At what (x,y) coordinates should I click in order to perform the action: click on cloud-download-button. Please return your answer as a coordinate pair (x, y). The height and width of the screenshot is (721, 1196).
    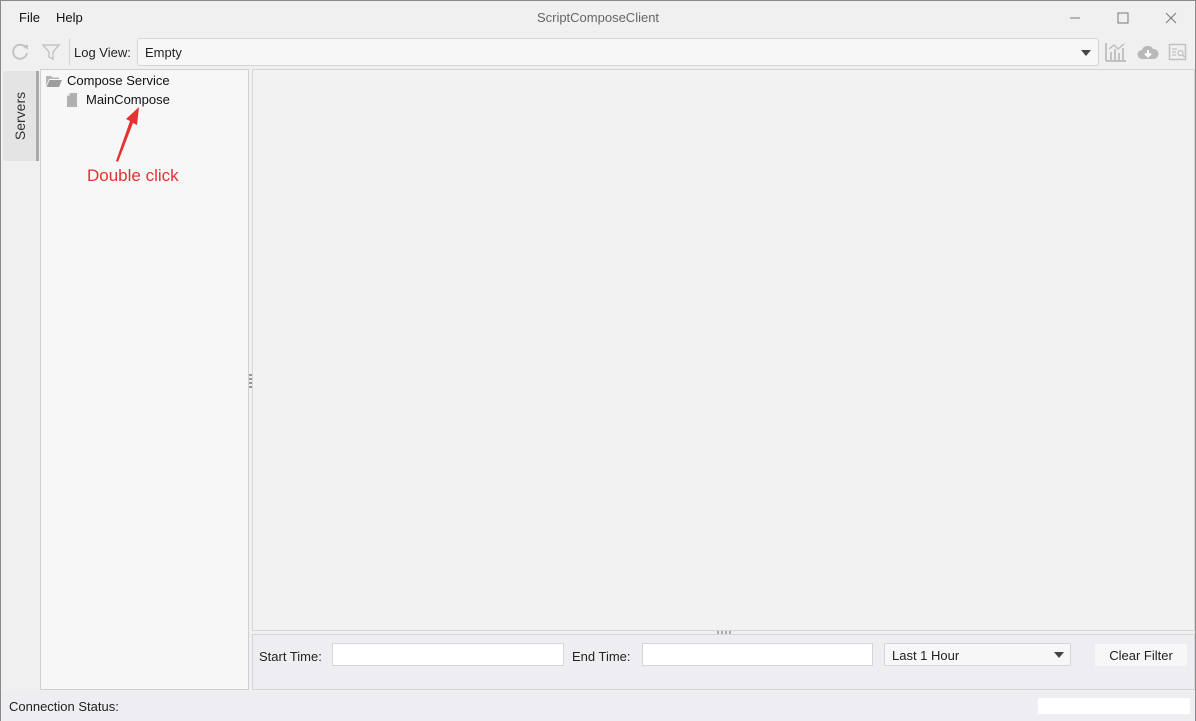
    Looking at the image, I should click on (1148, 52).